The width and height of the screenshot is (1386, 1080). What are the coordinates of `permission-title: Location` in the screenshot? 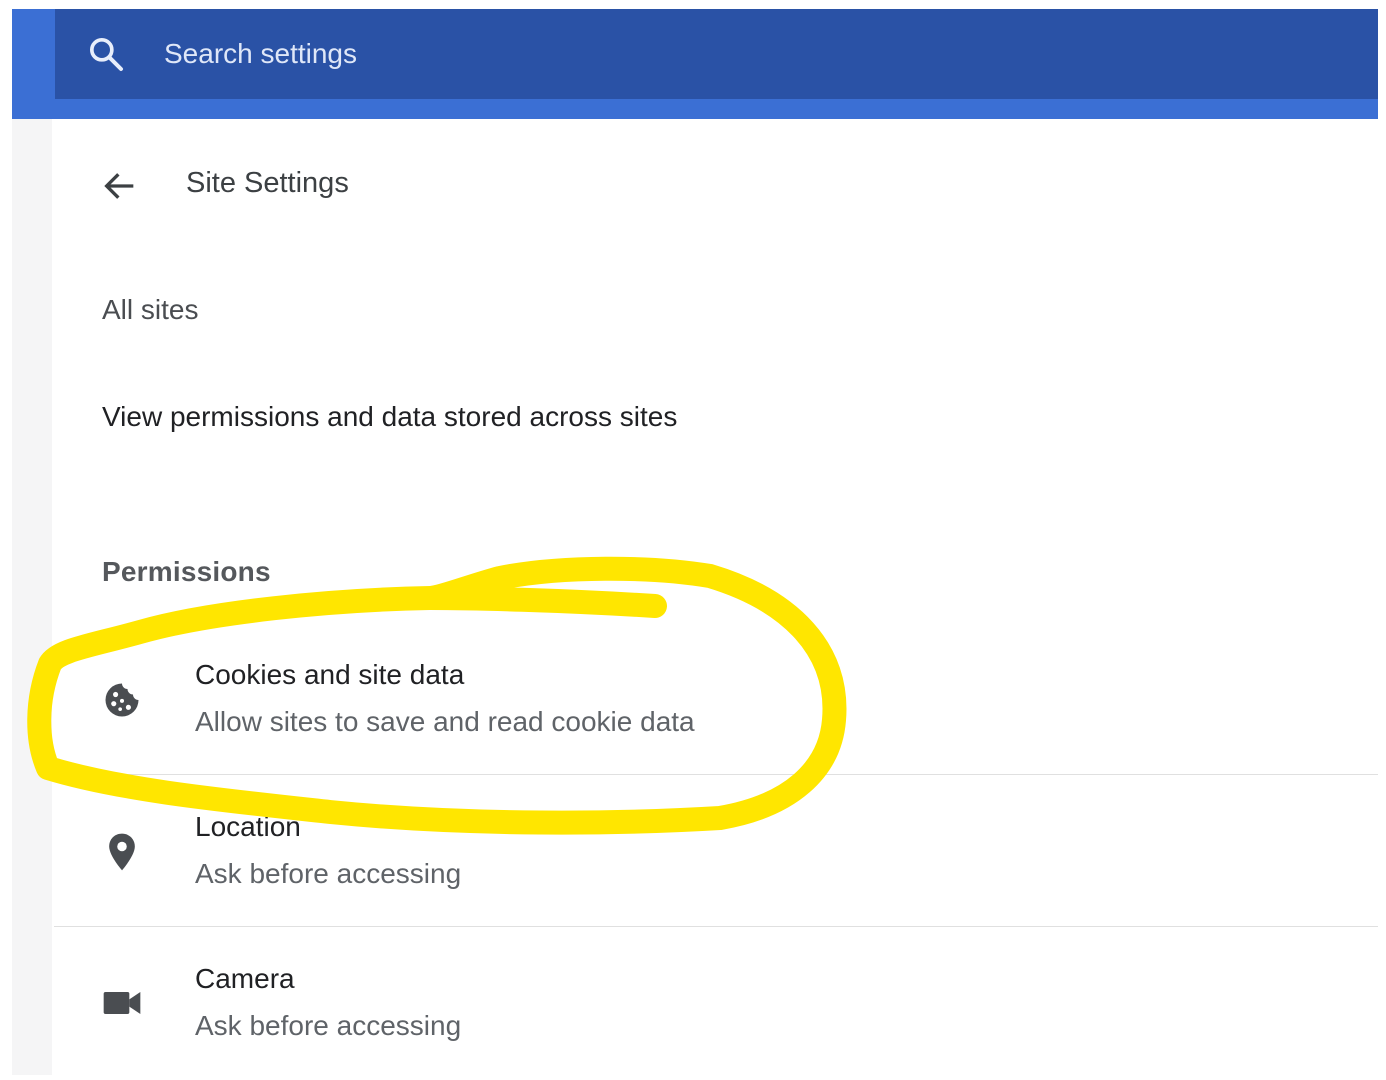 It's located at (248, 826).